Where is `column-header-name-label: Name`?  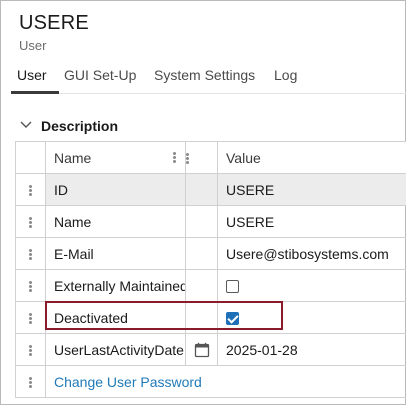 column-header-name-label: Name is located at coordinates (73, 157).